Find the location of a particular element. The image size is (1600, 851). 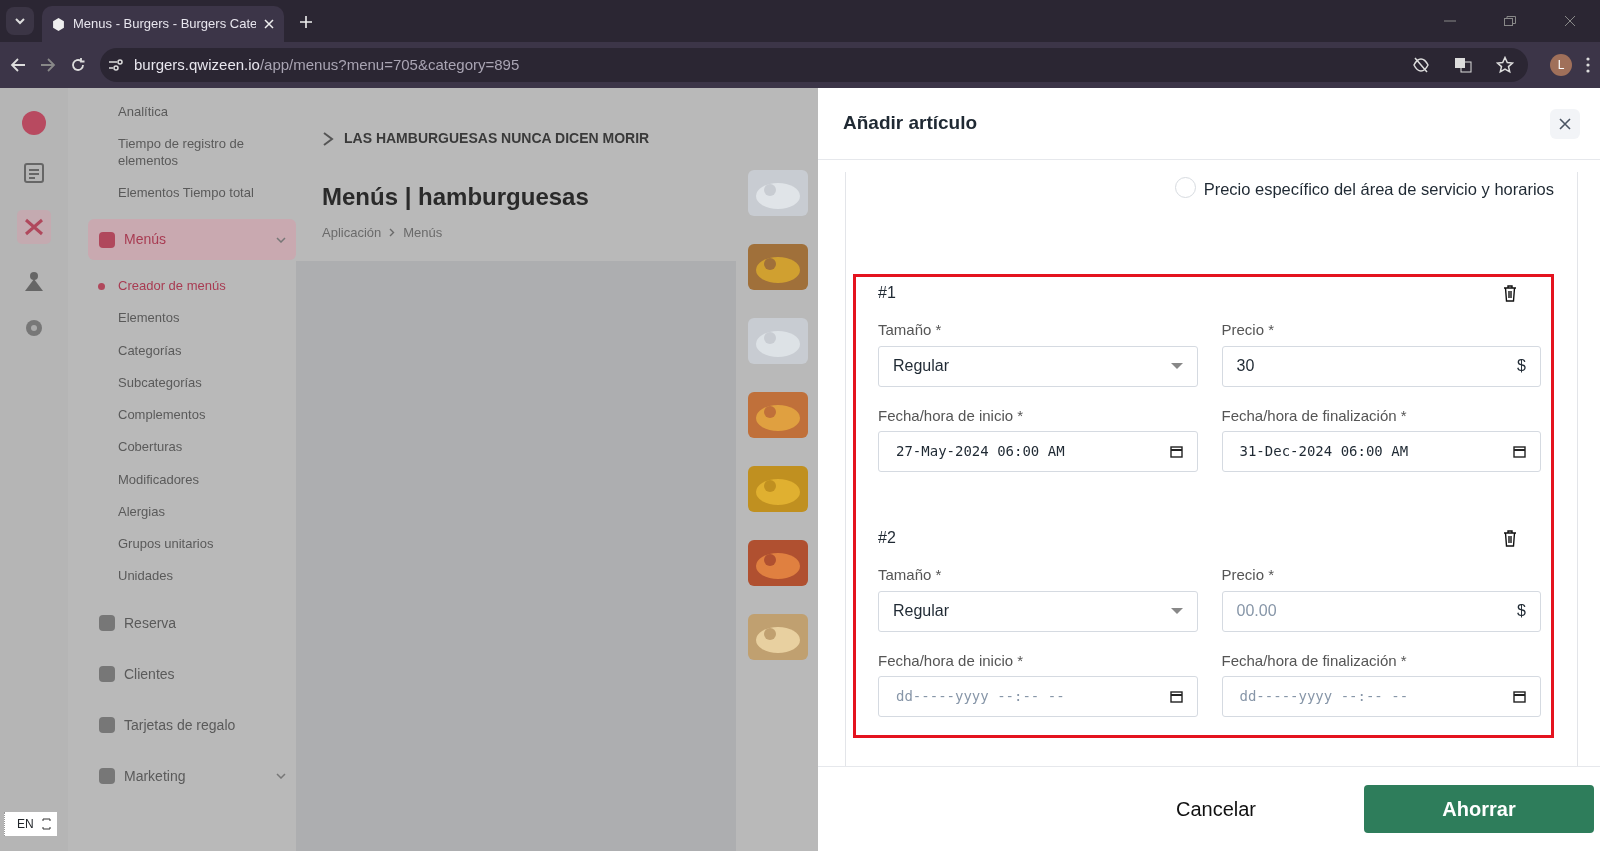

more-icon is located at coordinates (1588, 65).